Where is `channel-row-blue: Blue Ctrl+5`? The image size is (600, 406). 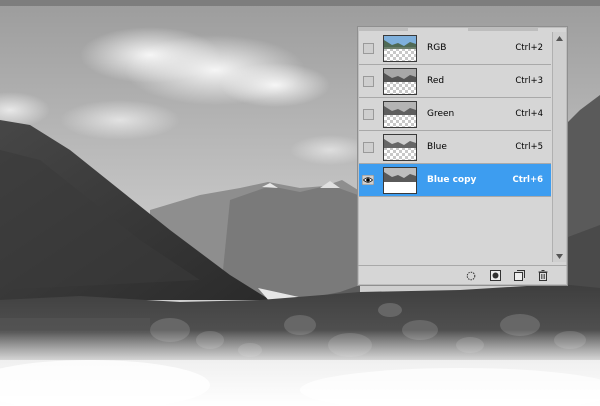 channel-row-blue: Blue Ctrl+5 is located at coordinates (455, 147).